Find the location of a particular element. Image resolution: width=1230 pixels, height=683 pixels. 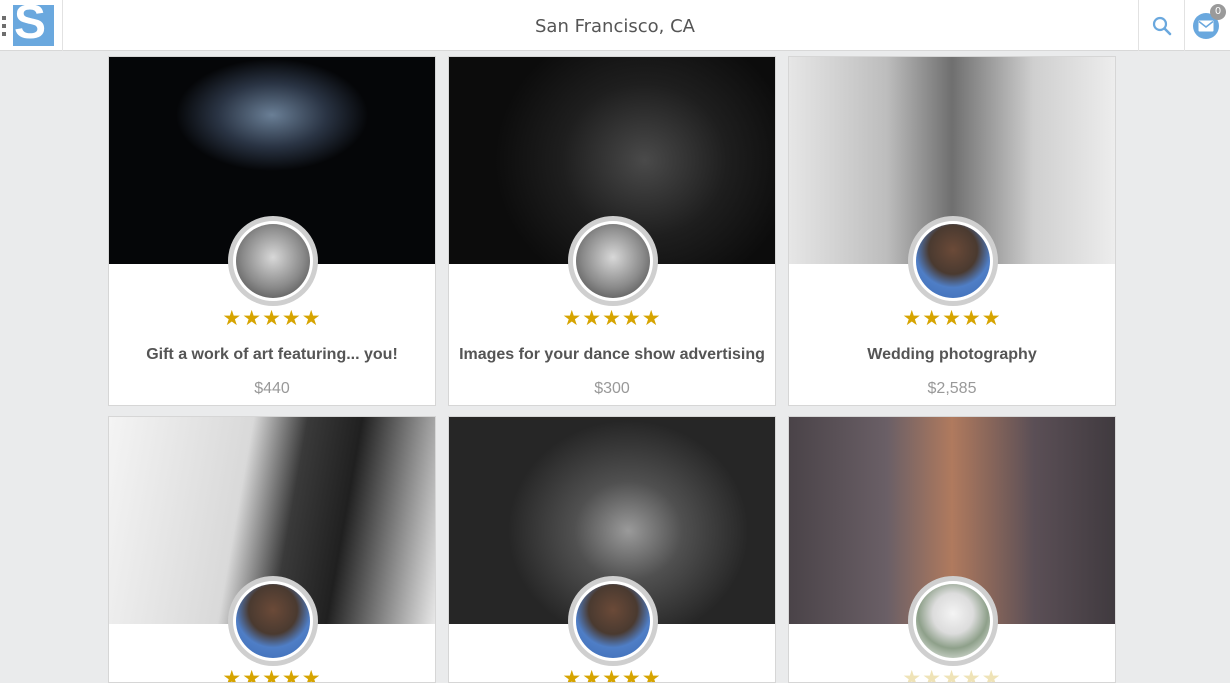

listing-title: Images for your dance show advertising is located at coordinates (612, 355).